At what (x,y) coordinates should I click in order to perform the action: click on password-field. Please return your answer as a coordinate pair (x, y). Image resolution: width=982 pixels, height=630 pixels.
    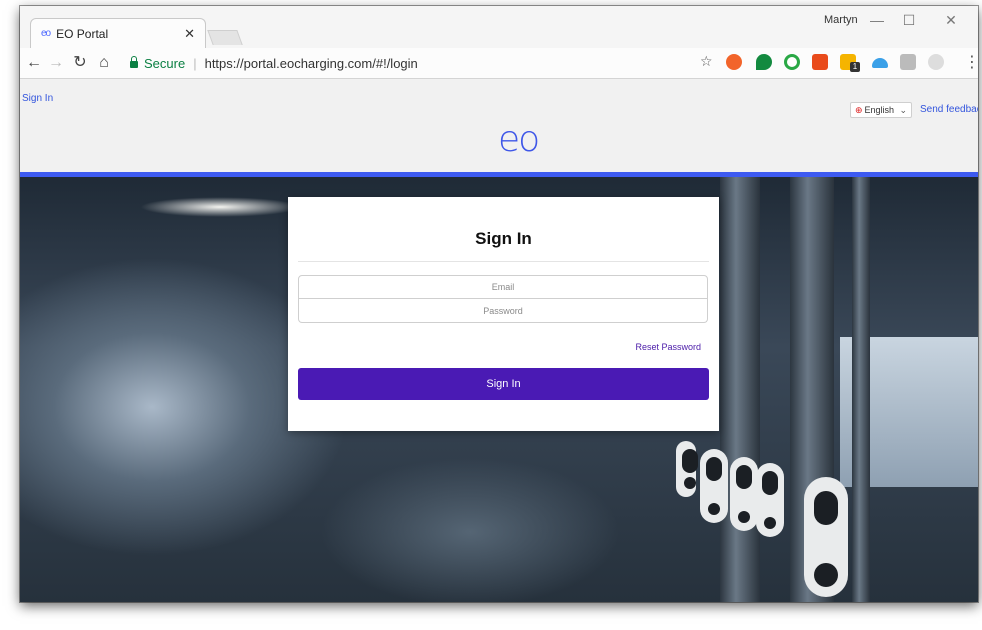
    Looking at the image, I should click on (503, 311).